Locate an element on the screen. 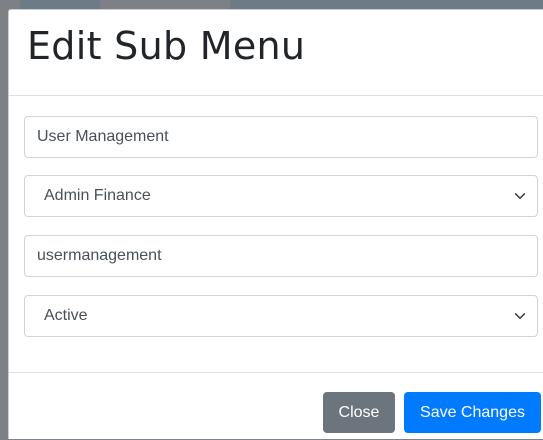 The height and width of the screenshot is (440, 543). status-select-value: Active is located at coordinates (66, 315).